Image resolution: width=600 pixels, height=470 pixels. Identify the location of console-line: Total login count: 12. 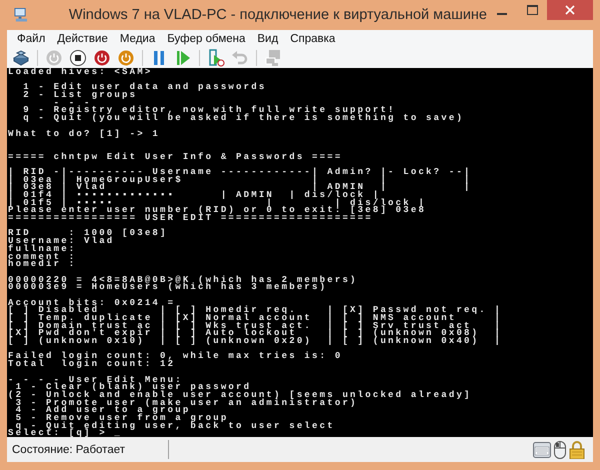
(92, 365).